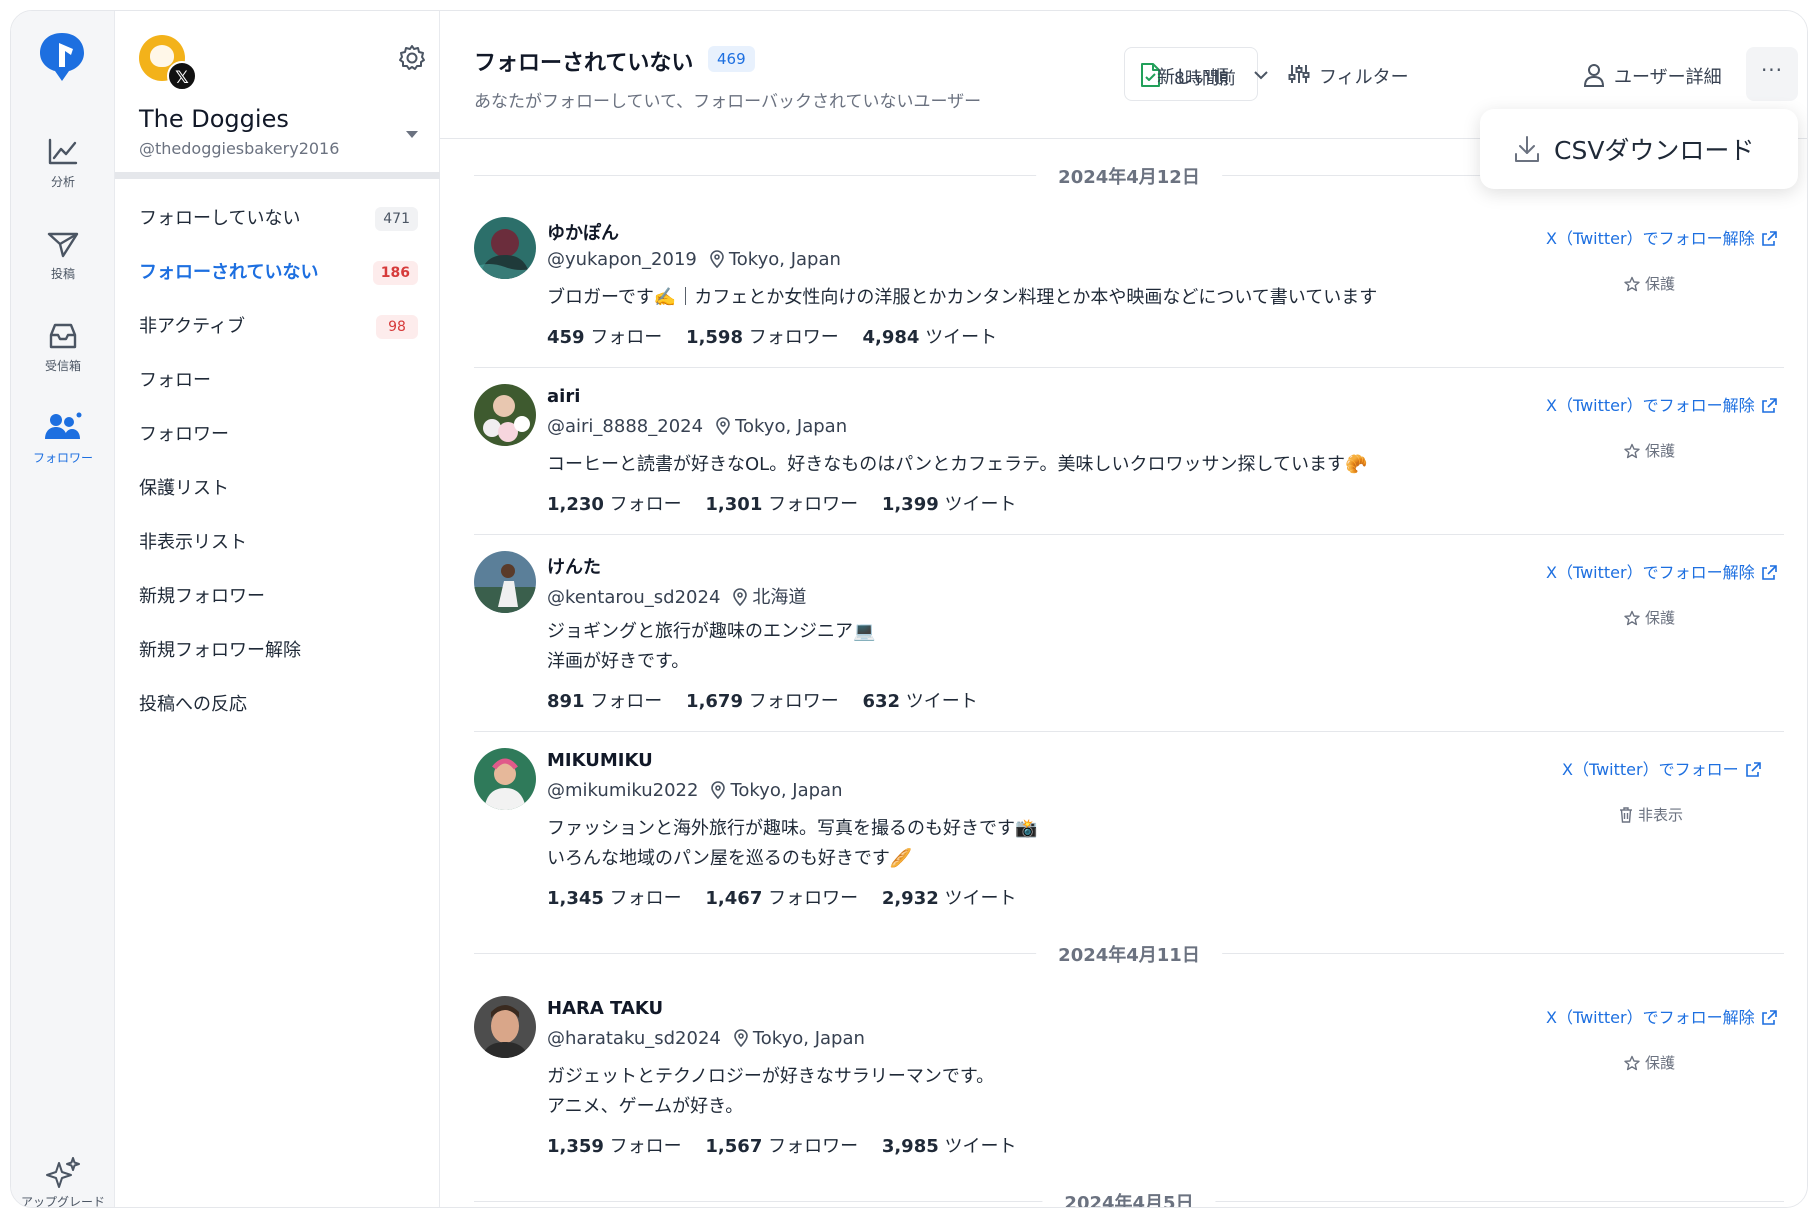 This screenshot has width=1818, height=1218. Describe the element at coordinates (412, 58) in the screenshot. I see `settings-button` at that location.